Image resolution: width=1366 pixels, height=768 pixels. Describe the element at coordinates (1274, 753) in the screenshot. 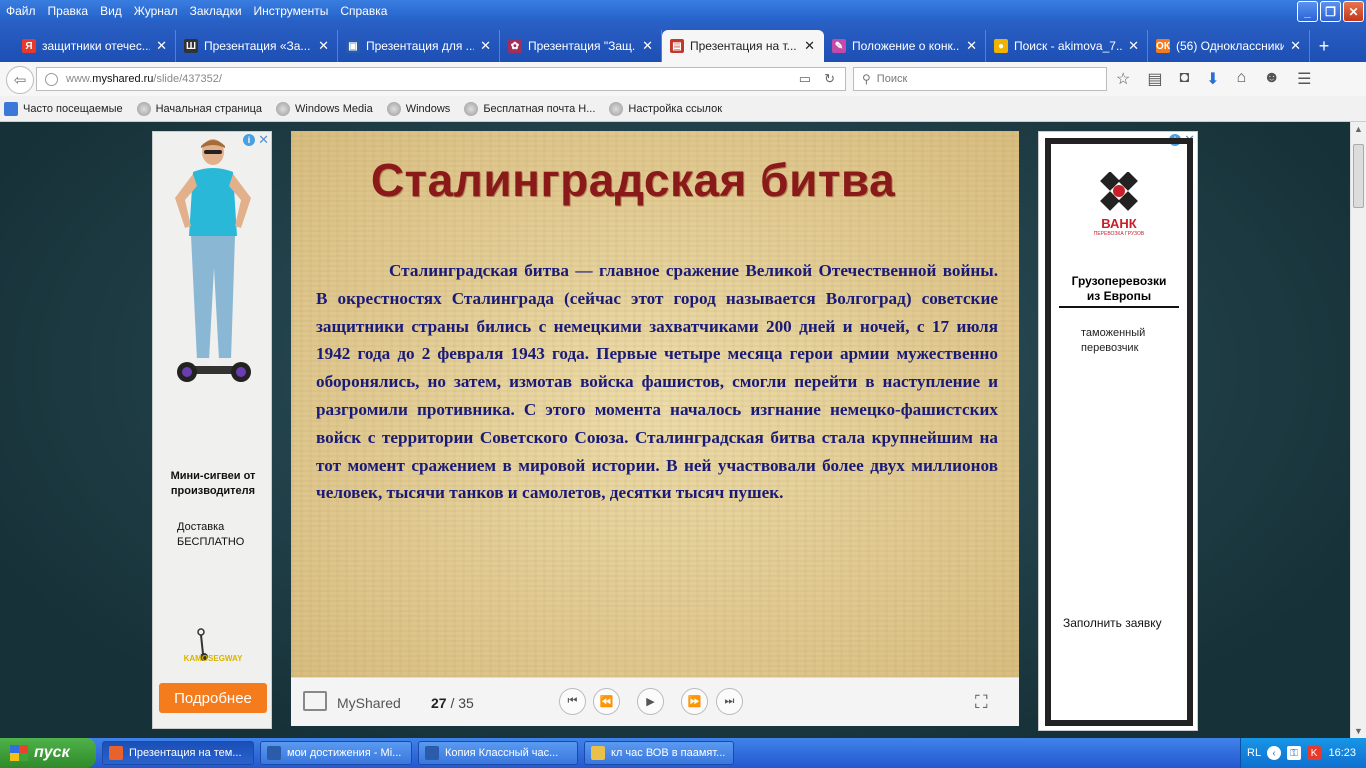

I see `tray-arrow-icon: ‹` at that location.